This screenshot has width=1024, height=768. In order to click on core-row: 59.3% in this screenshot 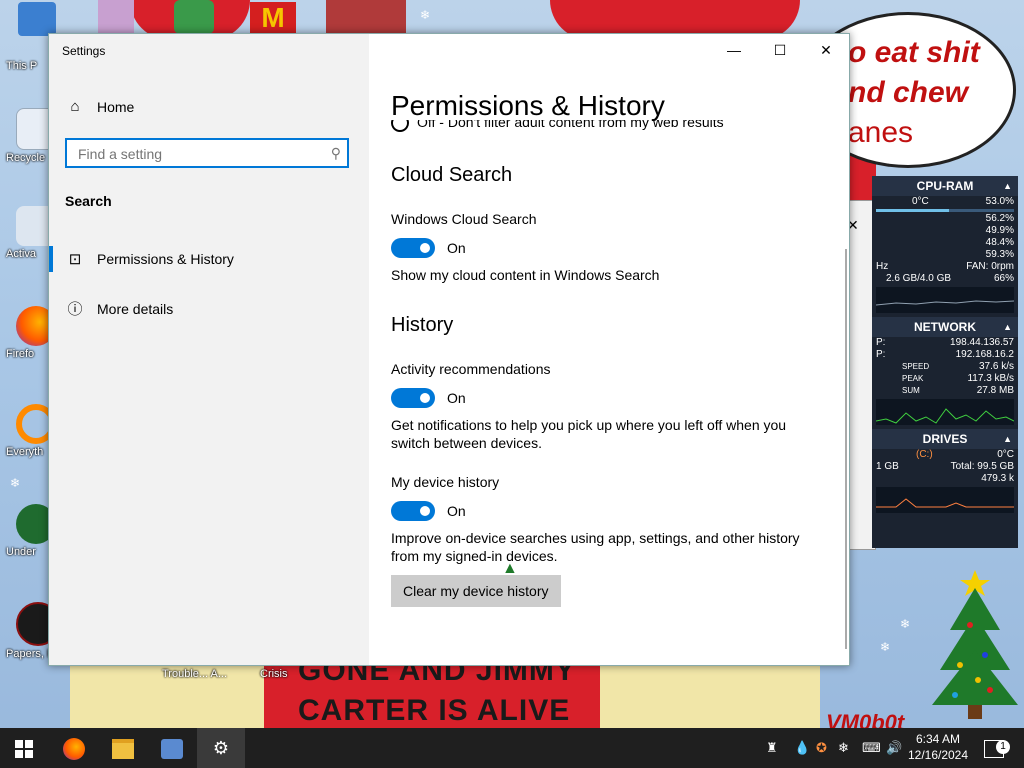, I will do `click(945, 255)`.